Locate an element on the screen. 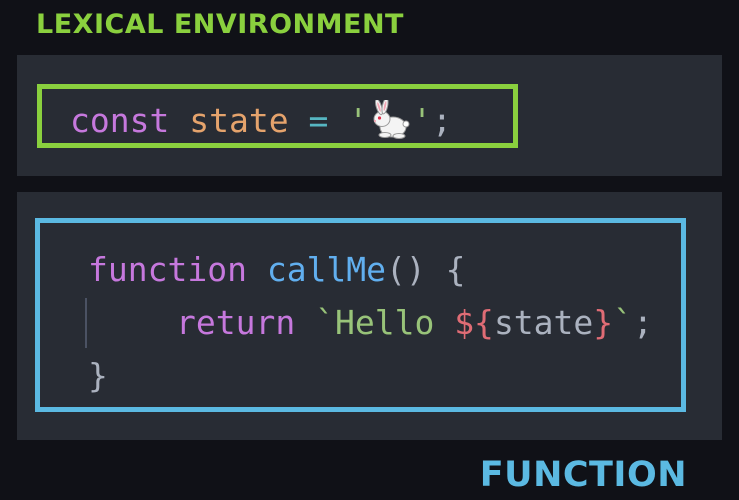 This screenshot has height=500, width=739. brace-close: } is located at coordinates (98, 375).